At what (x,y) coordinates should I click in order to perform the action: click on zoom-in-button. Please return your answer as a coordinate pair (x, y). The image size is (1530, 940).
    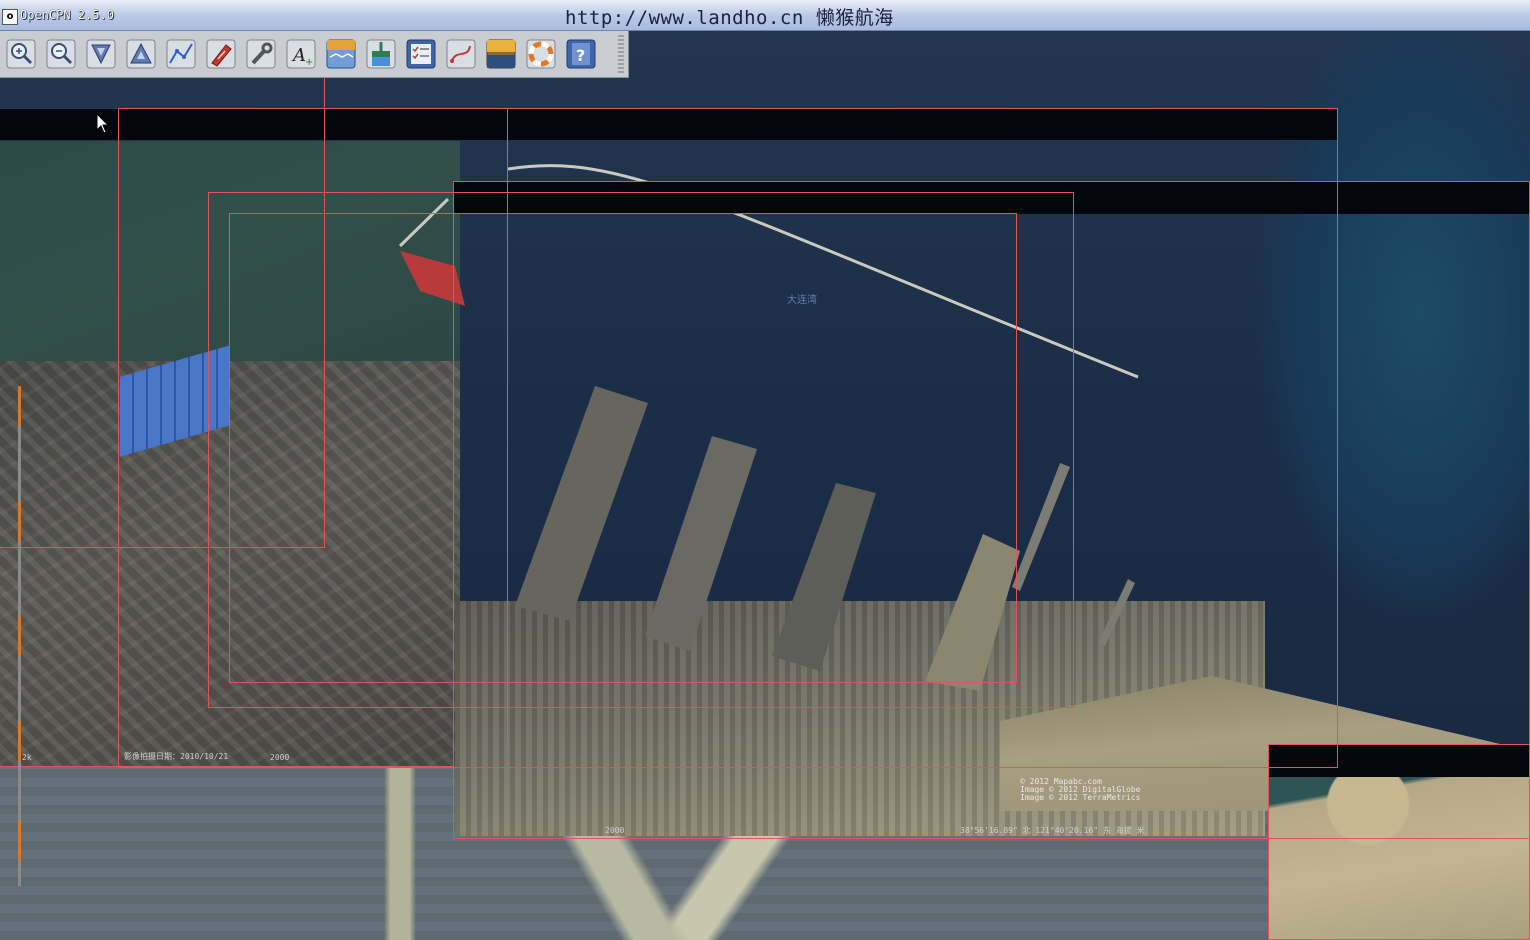
    Looking at the image, I should click on (21, 54).